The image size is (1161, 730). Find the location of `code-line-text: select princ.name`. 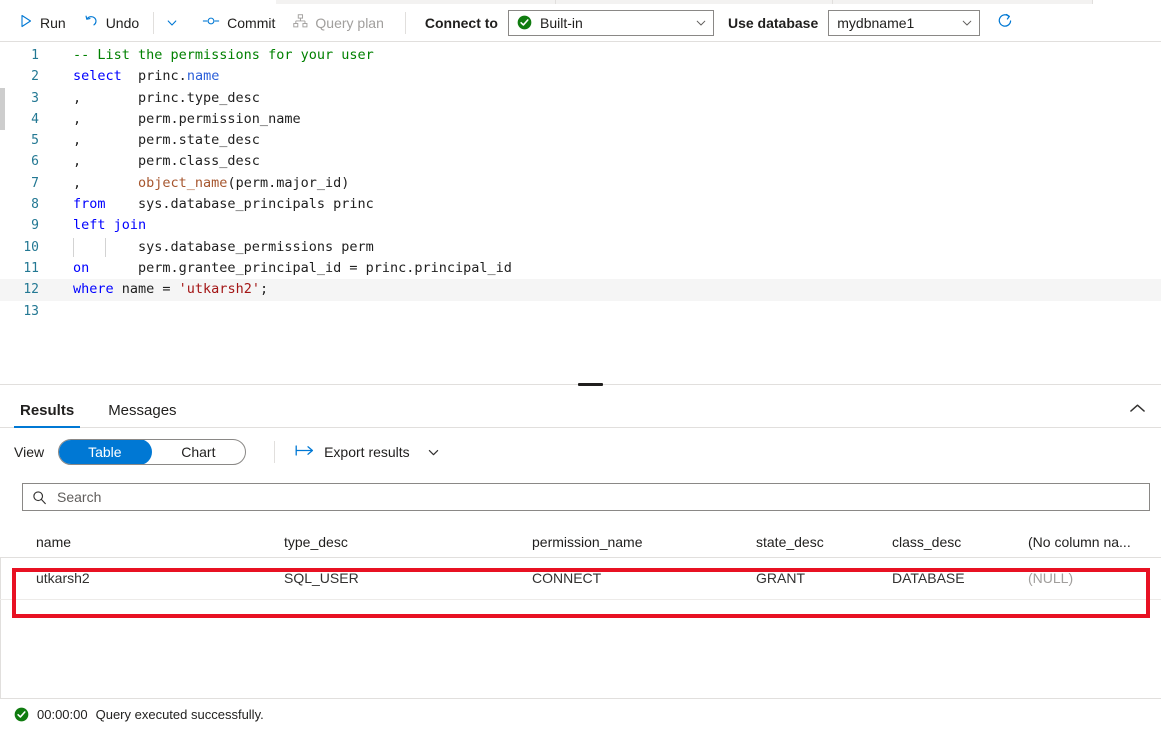

code-line-text: select princ.name is located at coordinates (133, 76).